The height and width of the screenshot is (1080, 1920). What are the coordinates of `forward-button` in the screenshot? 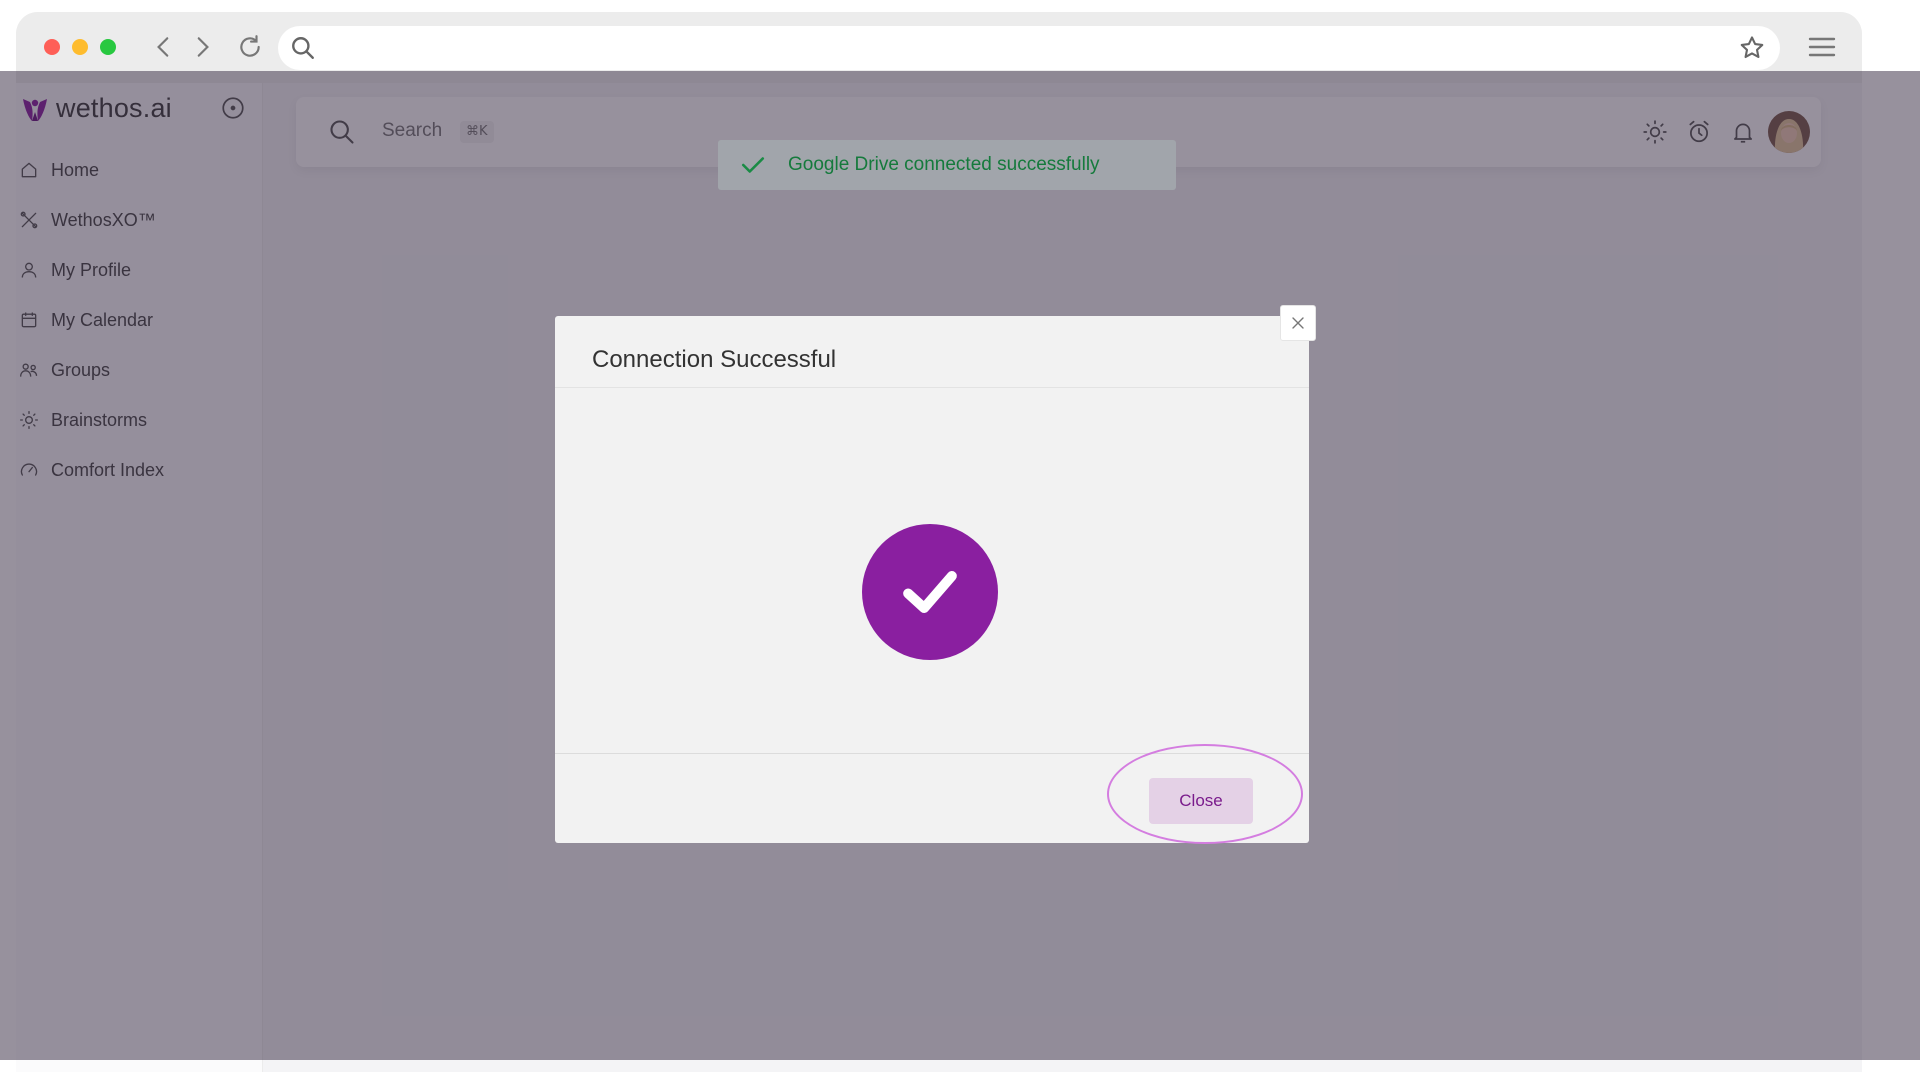 It's located at (202, 47).